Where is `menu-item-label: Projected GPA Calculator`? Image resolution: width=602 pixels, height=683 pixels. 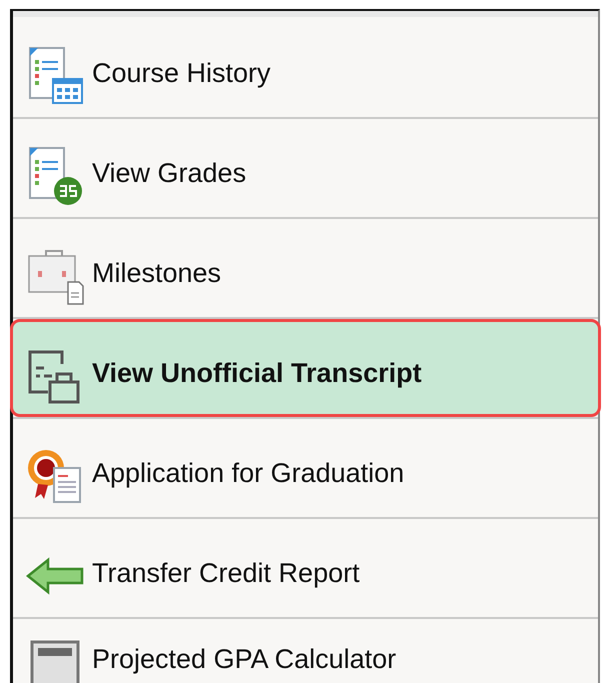 menu-item-label: Projected GPA Calculator is located at coordinates (244, 659).